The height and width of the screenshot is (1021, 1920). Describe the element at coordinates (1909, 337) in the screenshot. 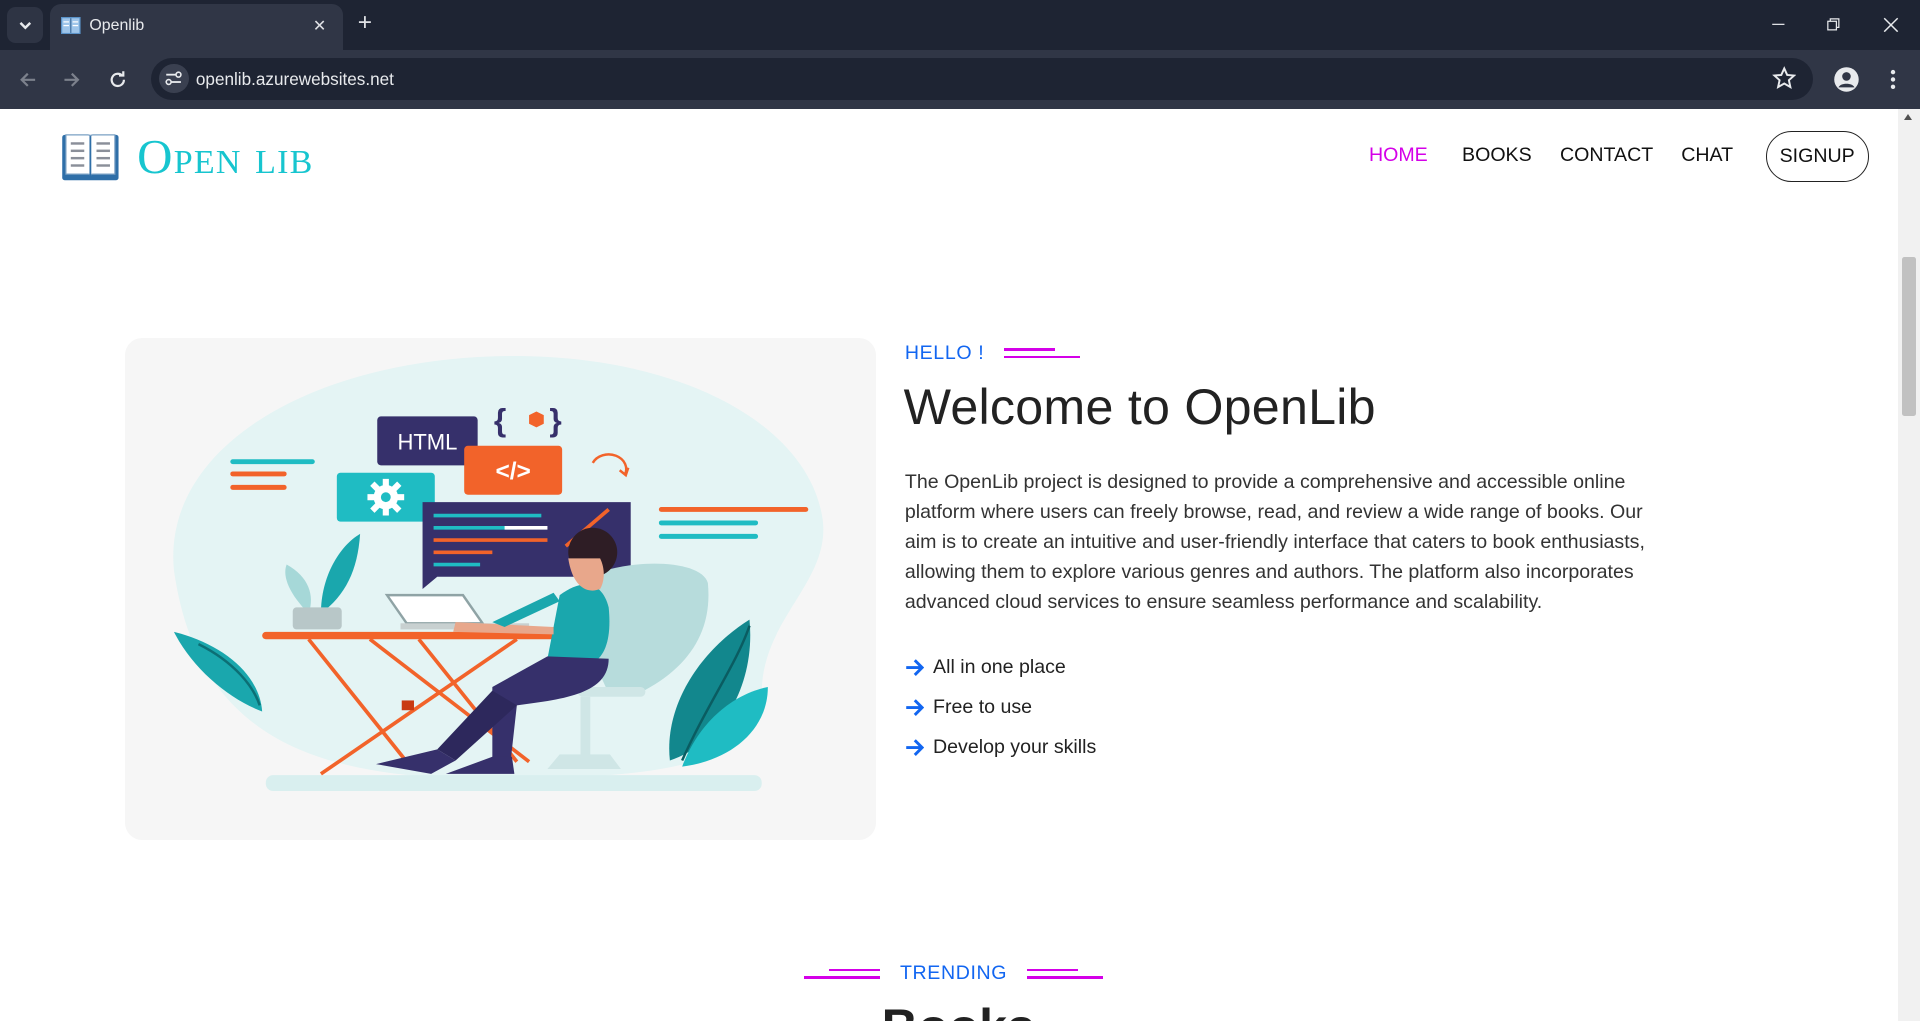

I see `scroll-thumb` at that location.